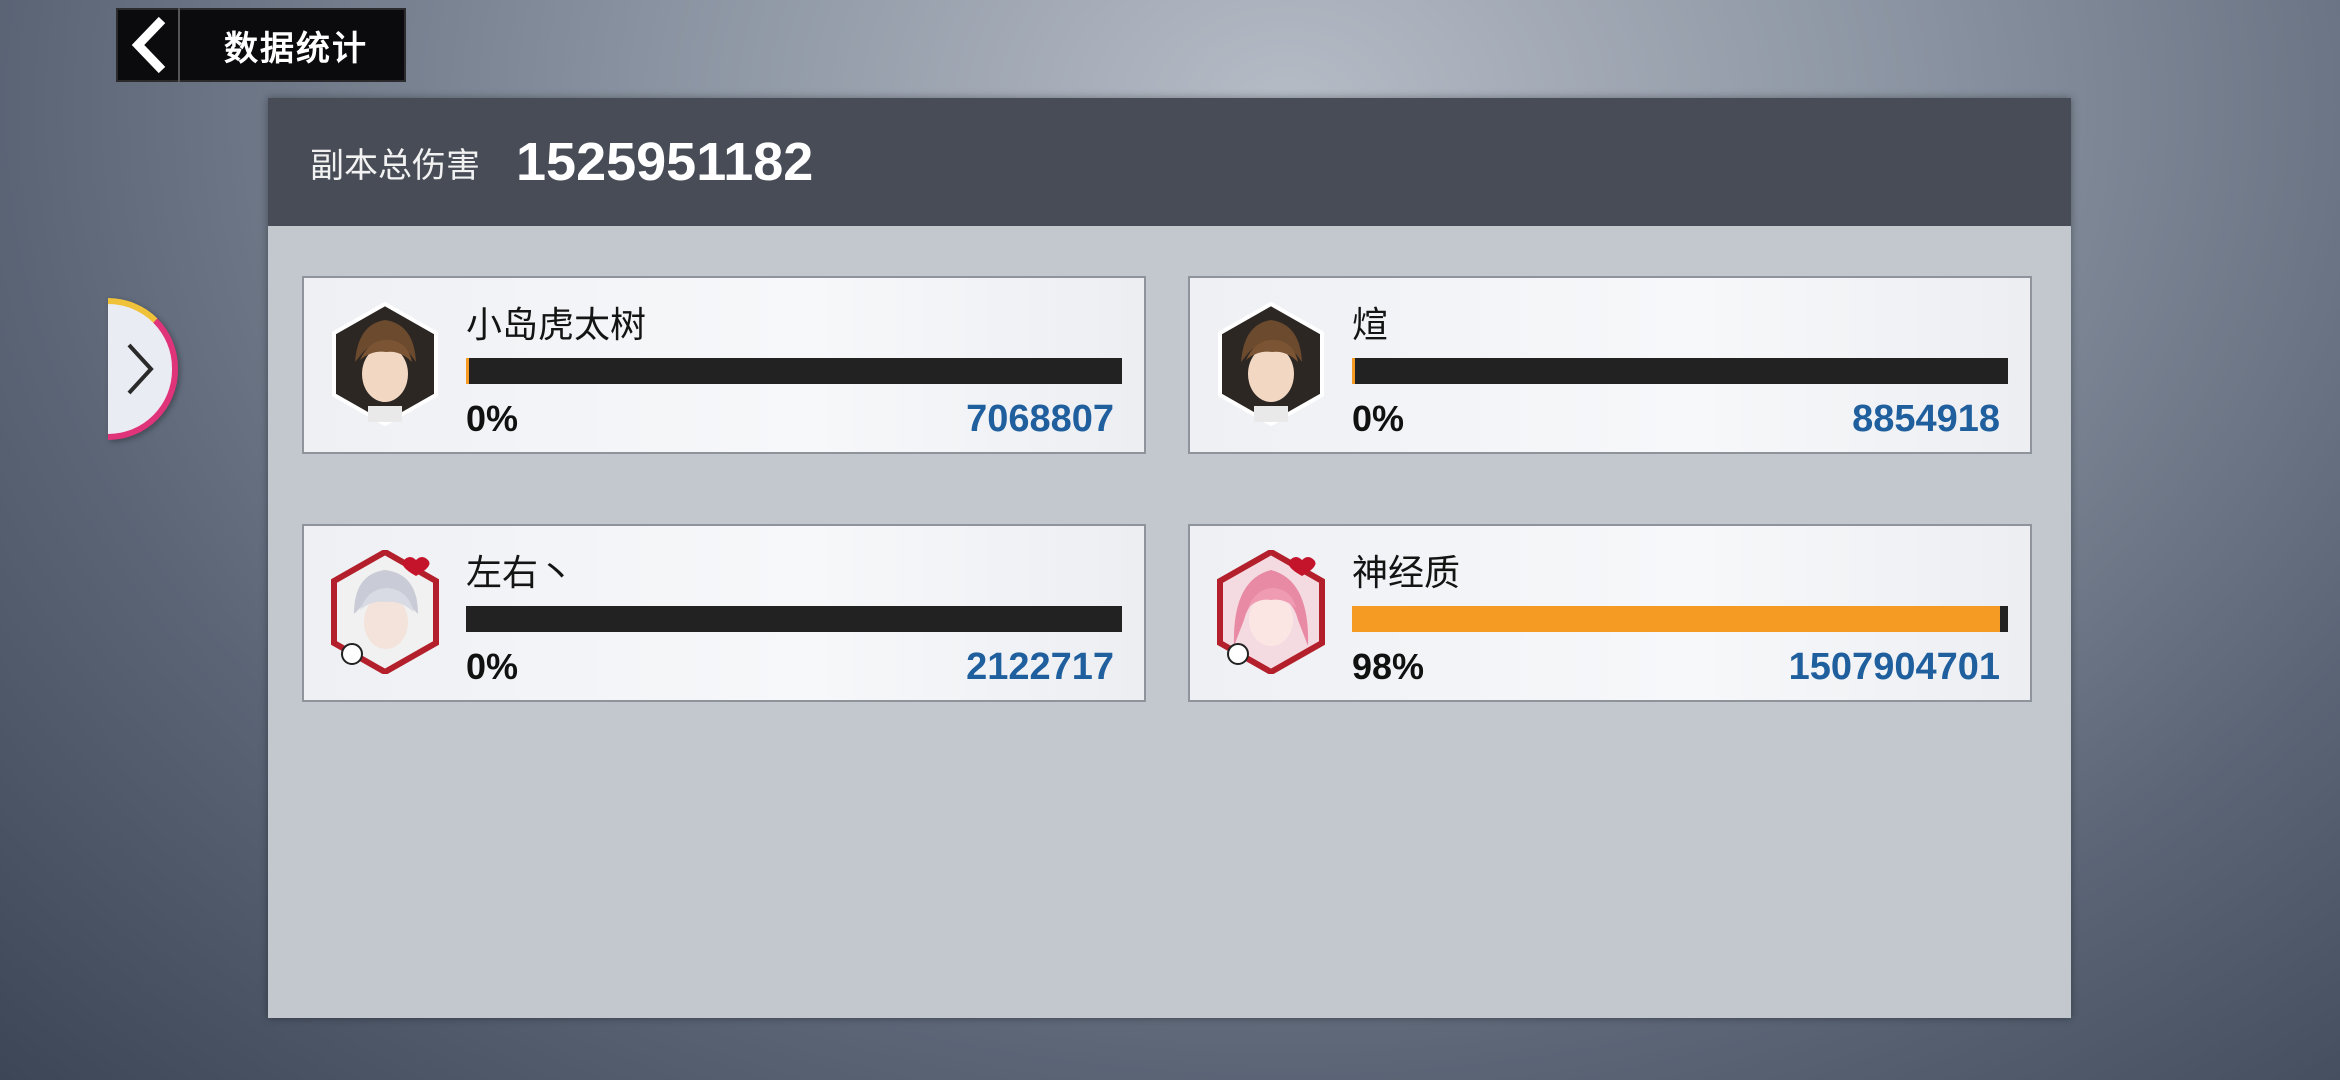 This screenshot has height=1080, width=2340. I want to click on damage-percent: 98%, so click(1388, 666).